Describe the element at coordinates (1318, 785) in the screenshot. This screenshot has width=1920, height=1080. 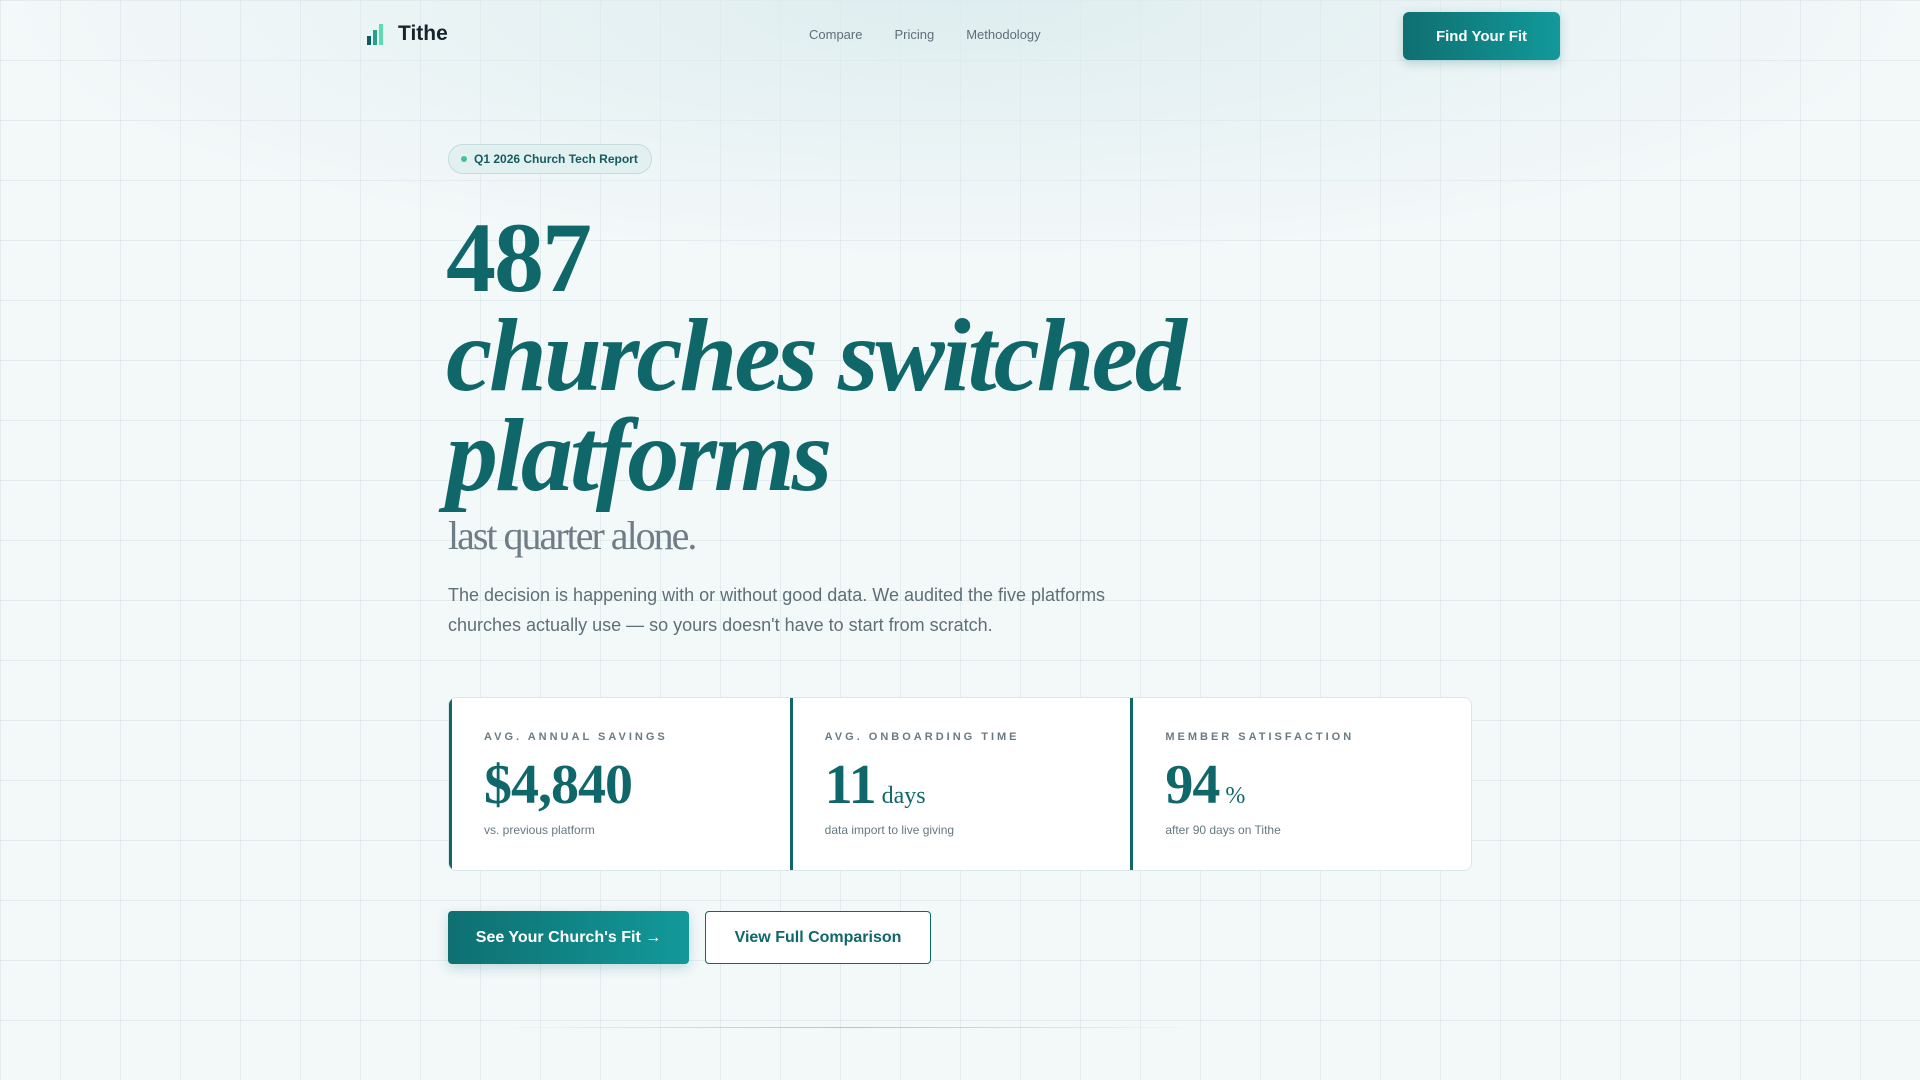
I see `stat-value-row: 94 %` at that location.